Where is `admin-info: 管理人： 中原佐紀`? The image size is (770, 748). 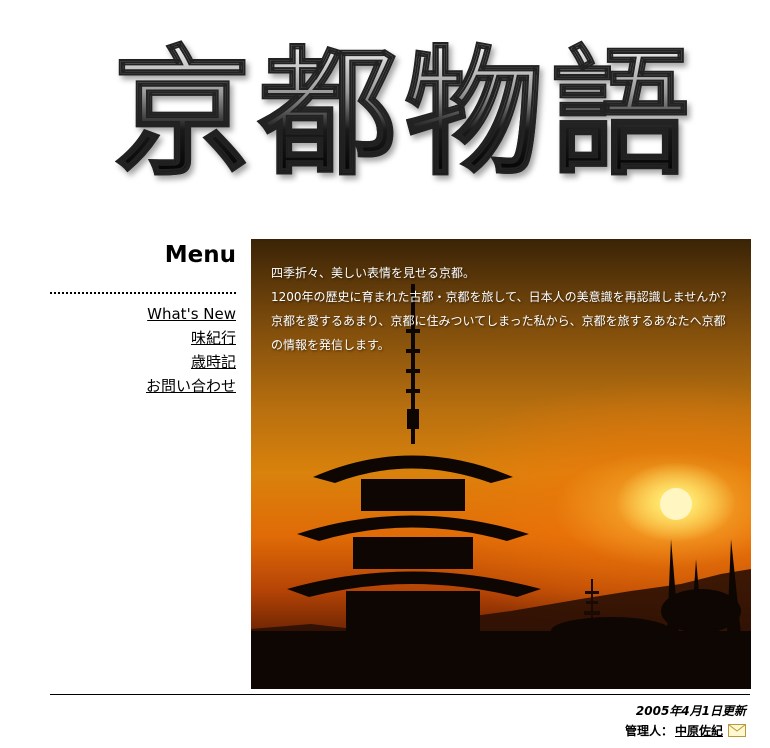
admin-info: 管理人： 中原佐紀 is located at coordinates (685, 730).